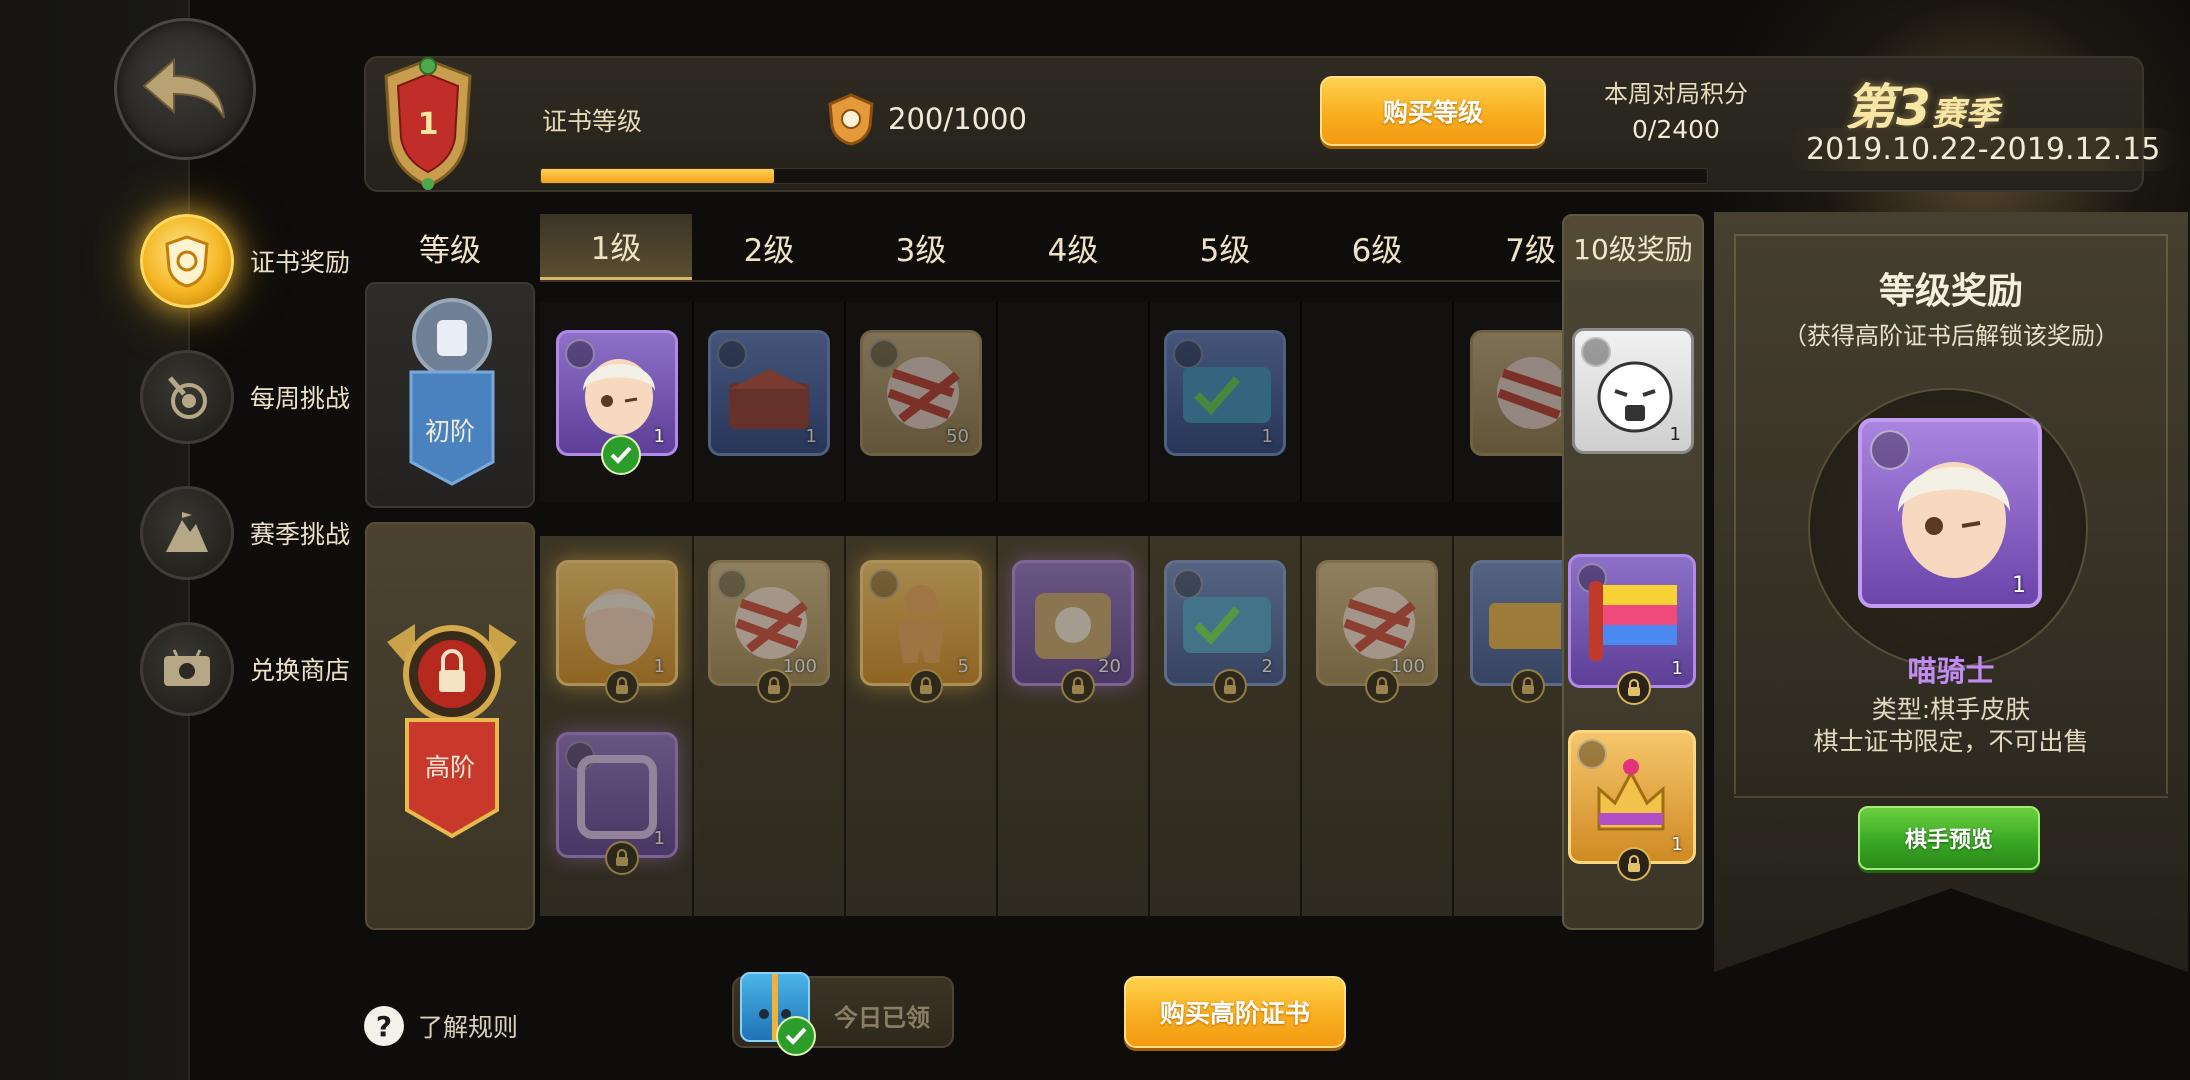 The width and height of the screenshot is (2190, 1080). Describe the element at coordinates (957, 119) in the screenshot. I see `exp-value: 200/1000` at that location.